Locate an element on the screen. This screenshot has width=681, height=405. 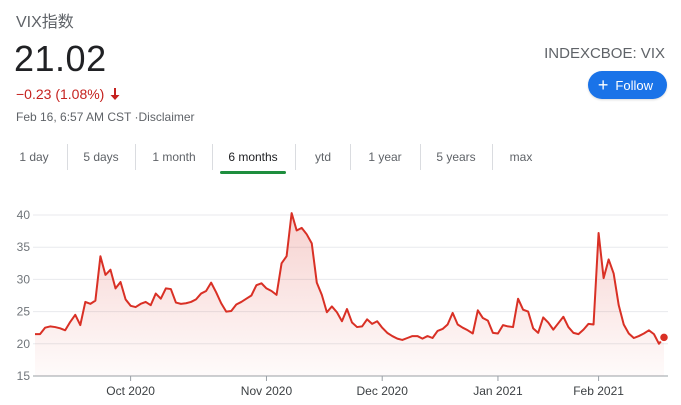
tab-5-years: 5 years is located at coordinates (456, 153).